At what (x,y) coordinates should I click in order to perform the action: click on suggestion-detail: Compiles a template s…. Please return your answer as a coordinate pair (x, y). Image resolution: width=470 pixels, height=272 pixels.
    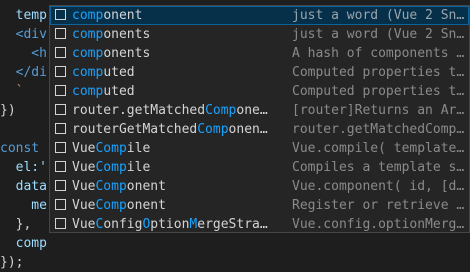
    Looking at the image, I should click on (378, 167).